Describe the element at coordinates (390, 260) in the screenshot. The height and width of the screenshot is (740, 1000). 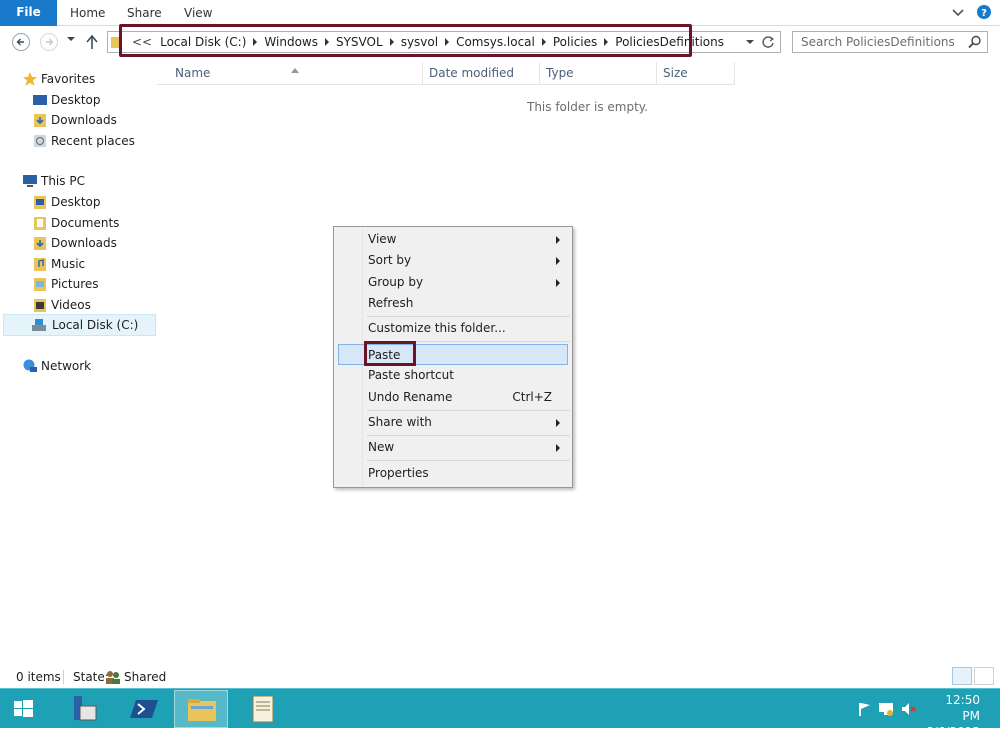
I see `menu-item-sort-by-label: Sort by` at that location.